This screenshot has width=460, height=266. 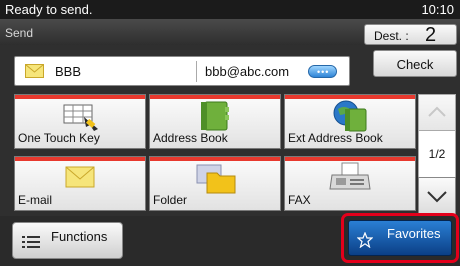 What do you see at coordinates (335, 138) in the screenshot?
I see `tile-label: Ext Address Book` at bounding box center [335, 138].